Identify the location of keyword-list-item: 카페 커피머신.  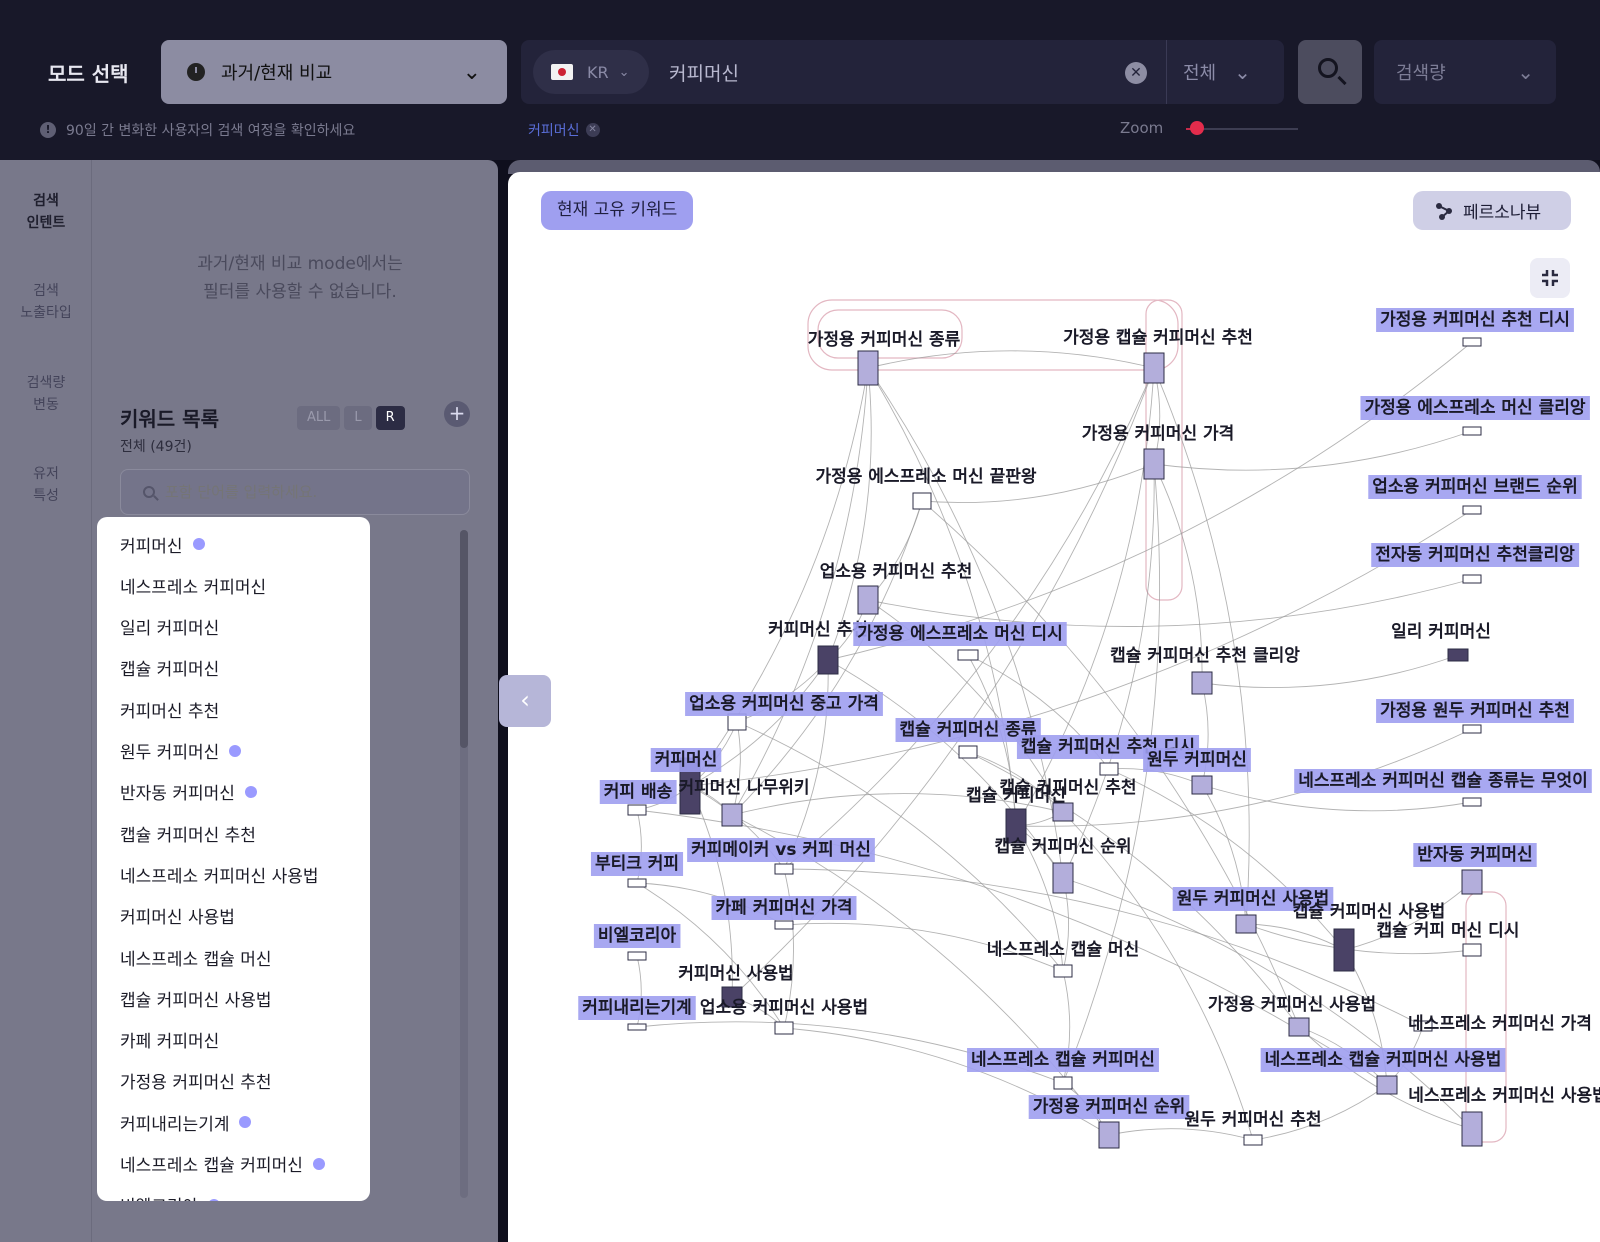
(169, 1040).